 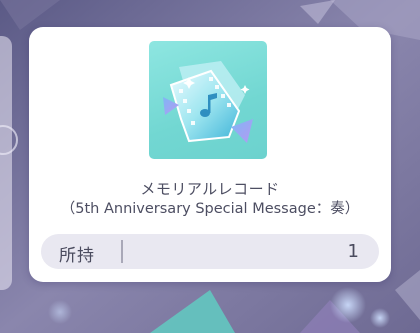 I want to click on owned-label: 所持, so click(x=77, y=256).